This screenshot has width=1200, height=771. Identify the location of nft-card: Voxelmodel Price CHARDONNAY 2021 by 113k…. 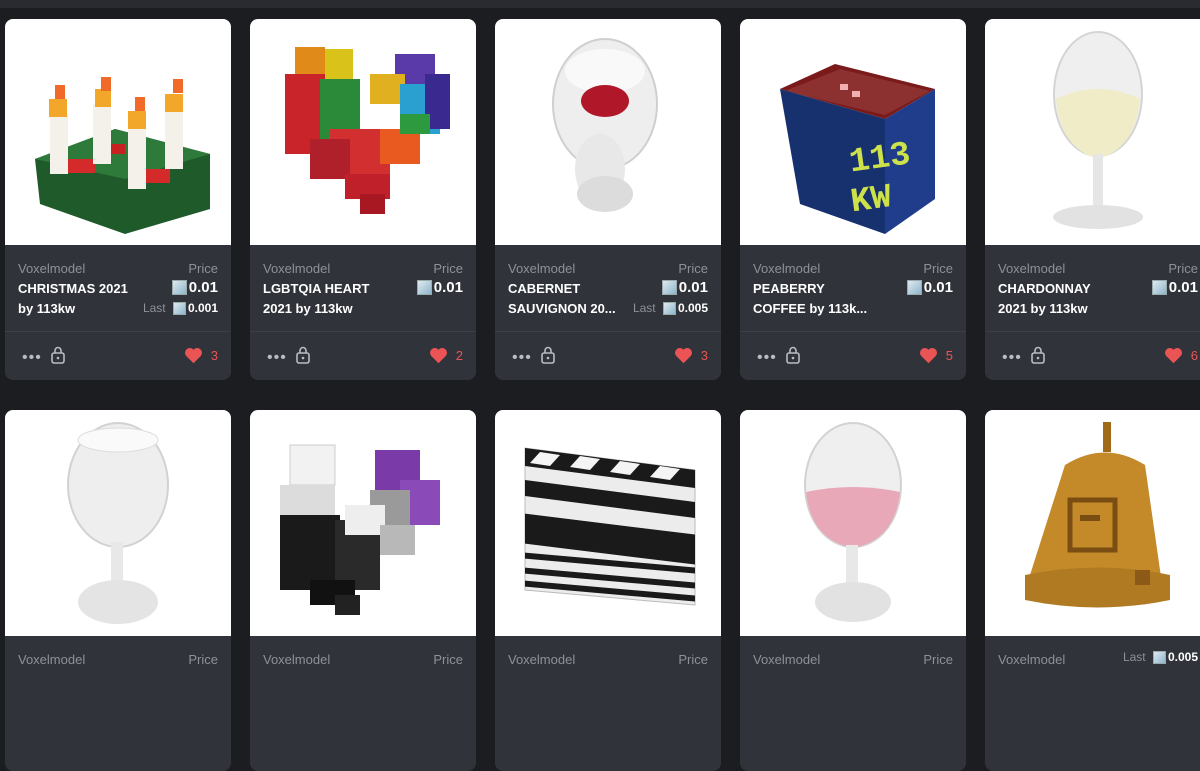
(1092, 199).